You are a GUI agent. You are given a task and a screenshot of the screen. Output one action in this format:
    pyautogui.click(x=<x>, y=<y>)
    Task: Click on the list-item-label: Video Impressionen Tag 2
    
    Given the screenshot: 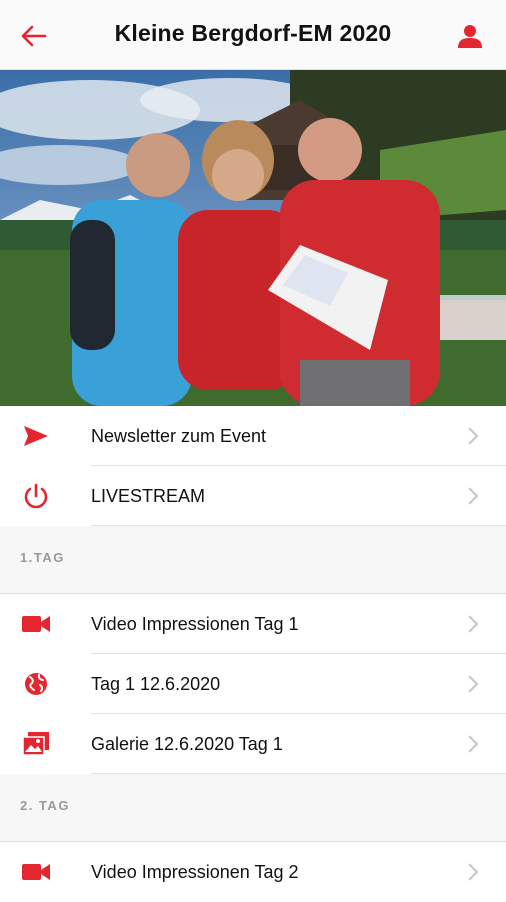 What is the action you would take?
    pyautogui.click(x=195, y=872)
    